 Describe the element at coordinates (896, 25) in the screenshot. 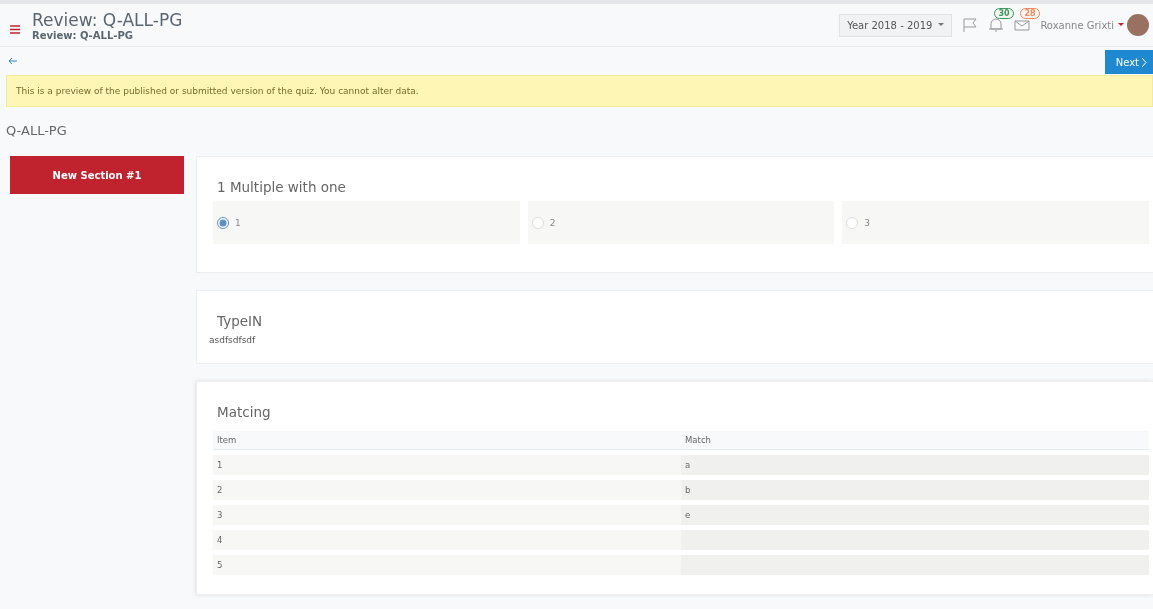

I see `year-dropdown: Year 2018 - 2019` at that location.